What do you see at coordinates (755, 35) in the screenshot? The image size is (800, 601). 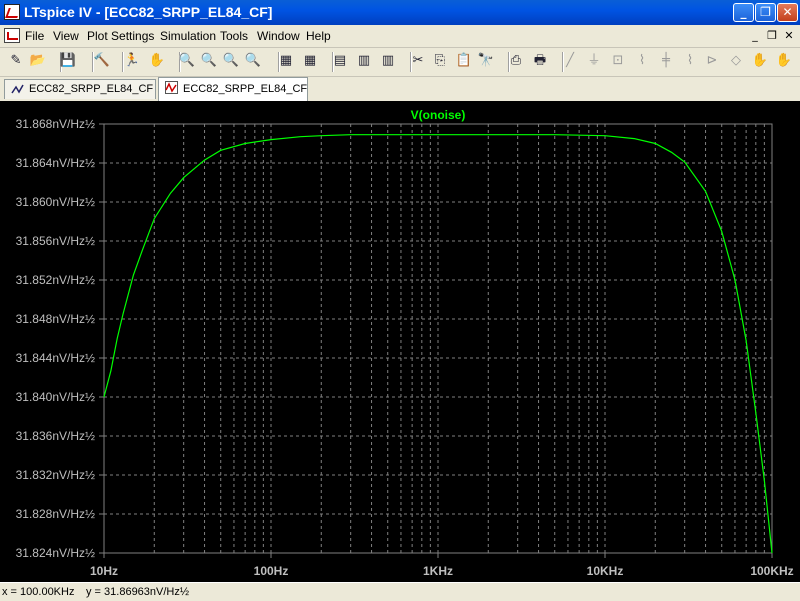 I see `mdi-minimize-button: _` at bounding box center [755, 35].